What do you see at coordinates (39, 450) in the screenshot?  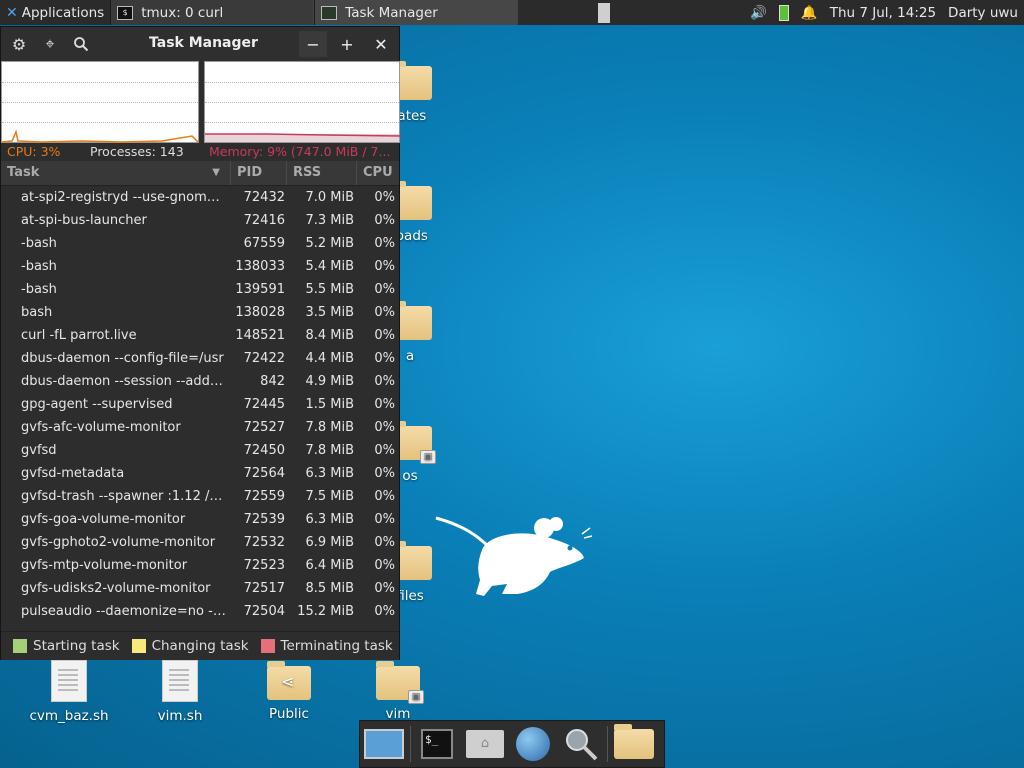 I see `cell-task: gvfsd` at bounding box center [39, 450].